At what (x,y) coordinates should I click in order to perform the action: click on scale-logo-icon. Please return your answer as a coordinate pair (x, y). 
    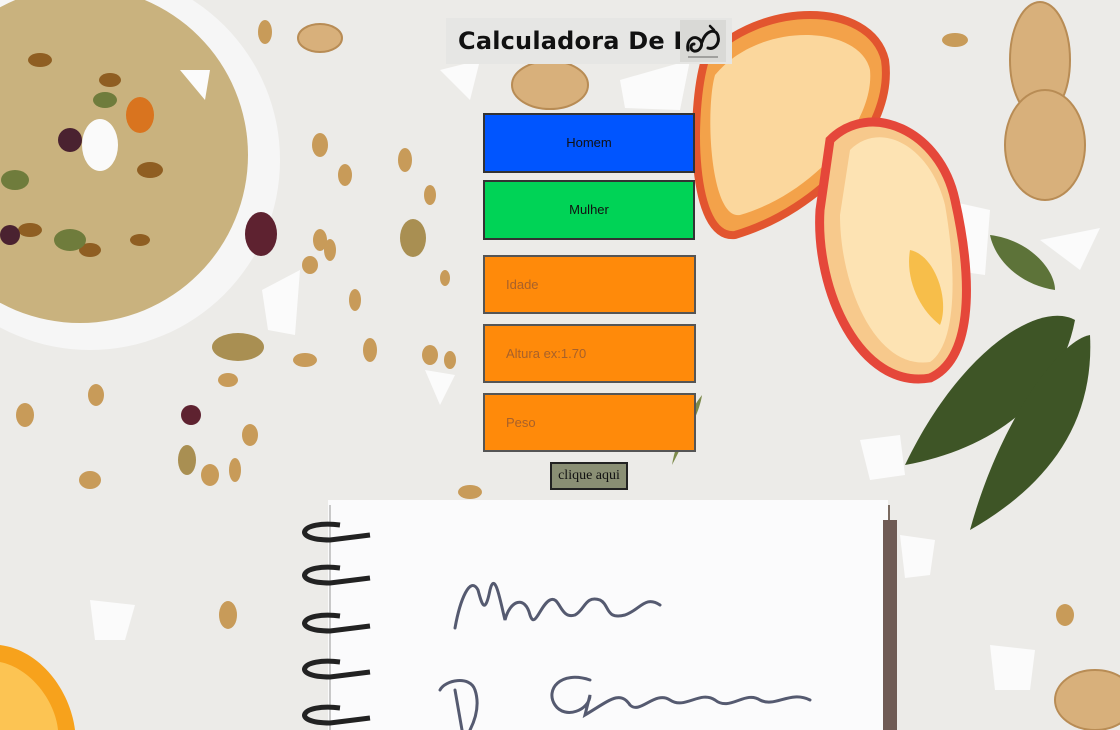
    Looking at the image, I should click on (703, 41).